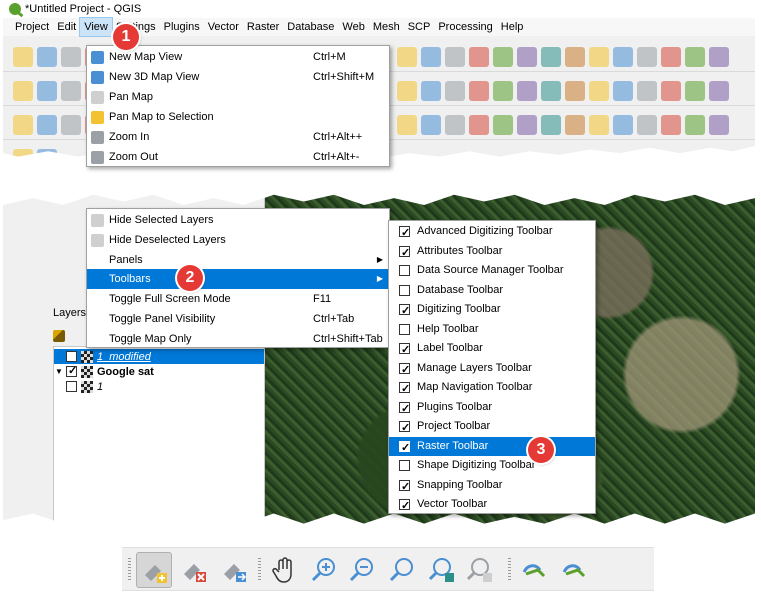 The height and width of the screenshot is (598, 761). Describe the element at coordinates (492, 271) in the screenshot. I see `toolbar-toggle-item: Data Source Manager Toolbar` at that location.